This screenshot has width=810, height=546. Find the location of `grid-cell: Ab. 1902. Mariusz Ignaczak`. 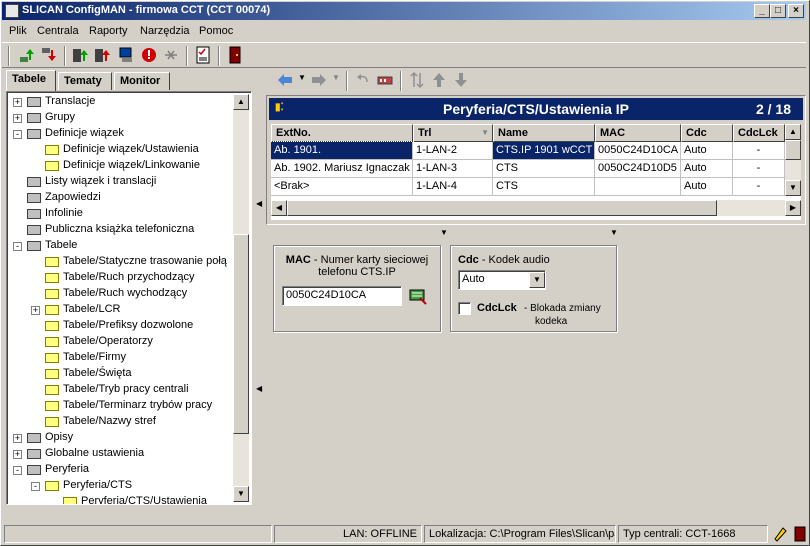

grid-cell: Ab. 1902. Mariusz Ignaczak is located at coordinates (342, 169).